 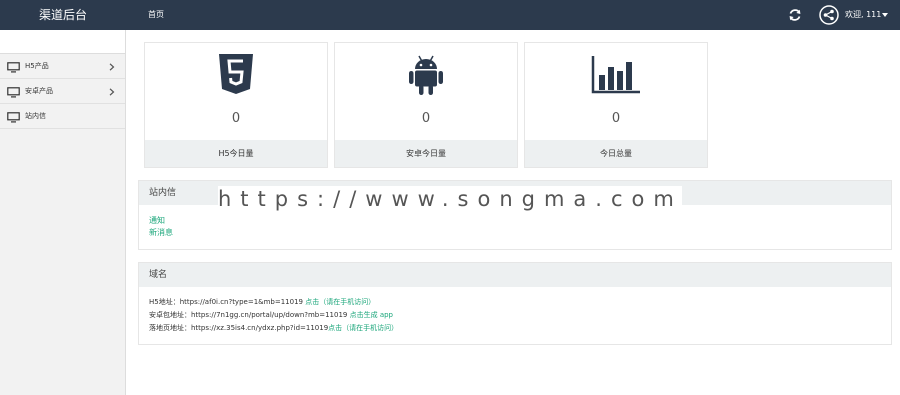 What do you see at coordinates (62, 91) in the screenshot?
I see `sidebar-item-android-products: 安卓产品` at bounding box center [62, 91].